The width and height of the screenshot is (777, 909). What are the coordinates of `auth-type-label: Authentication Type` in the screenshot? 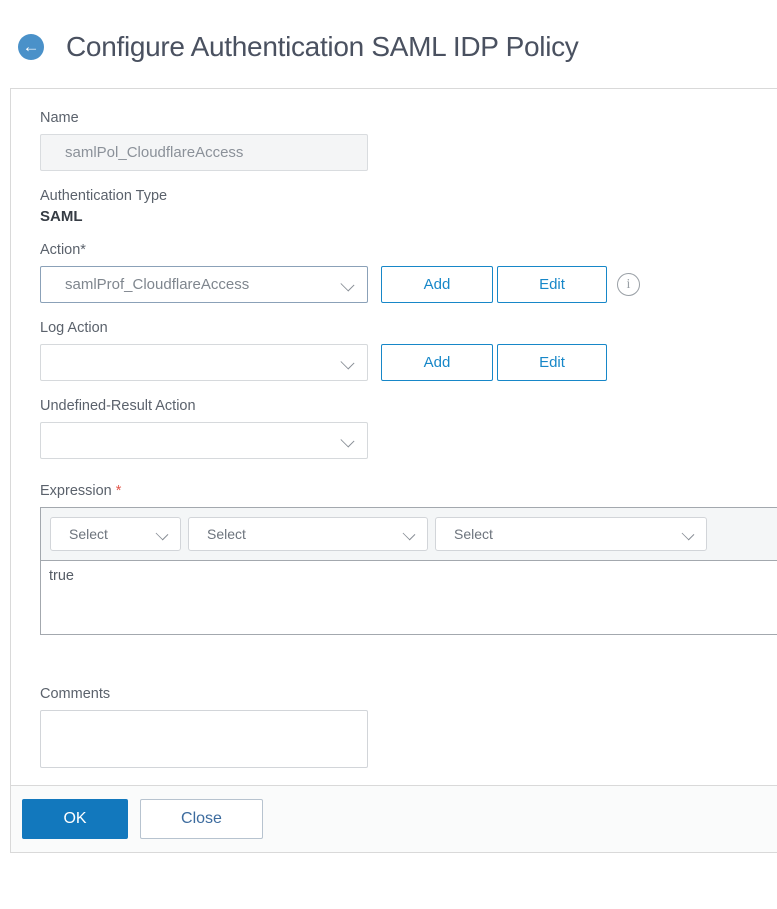 It's located at (104, 196).